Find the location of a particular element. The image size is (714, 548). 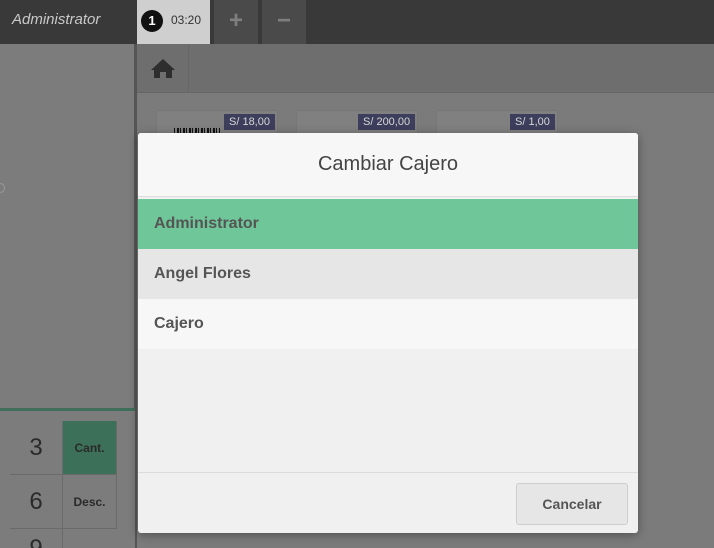

dialog-header: Cambiar Cajero is located at coordinates (388, 165).